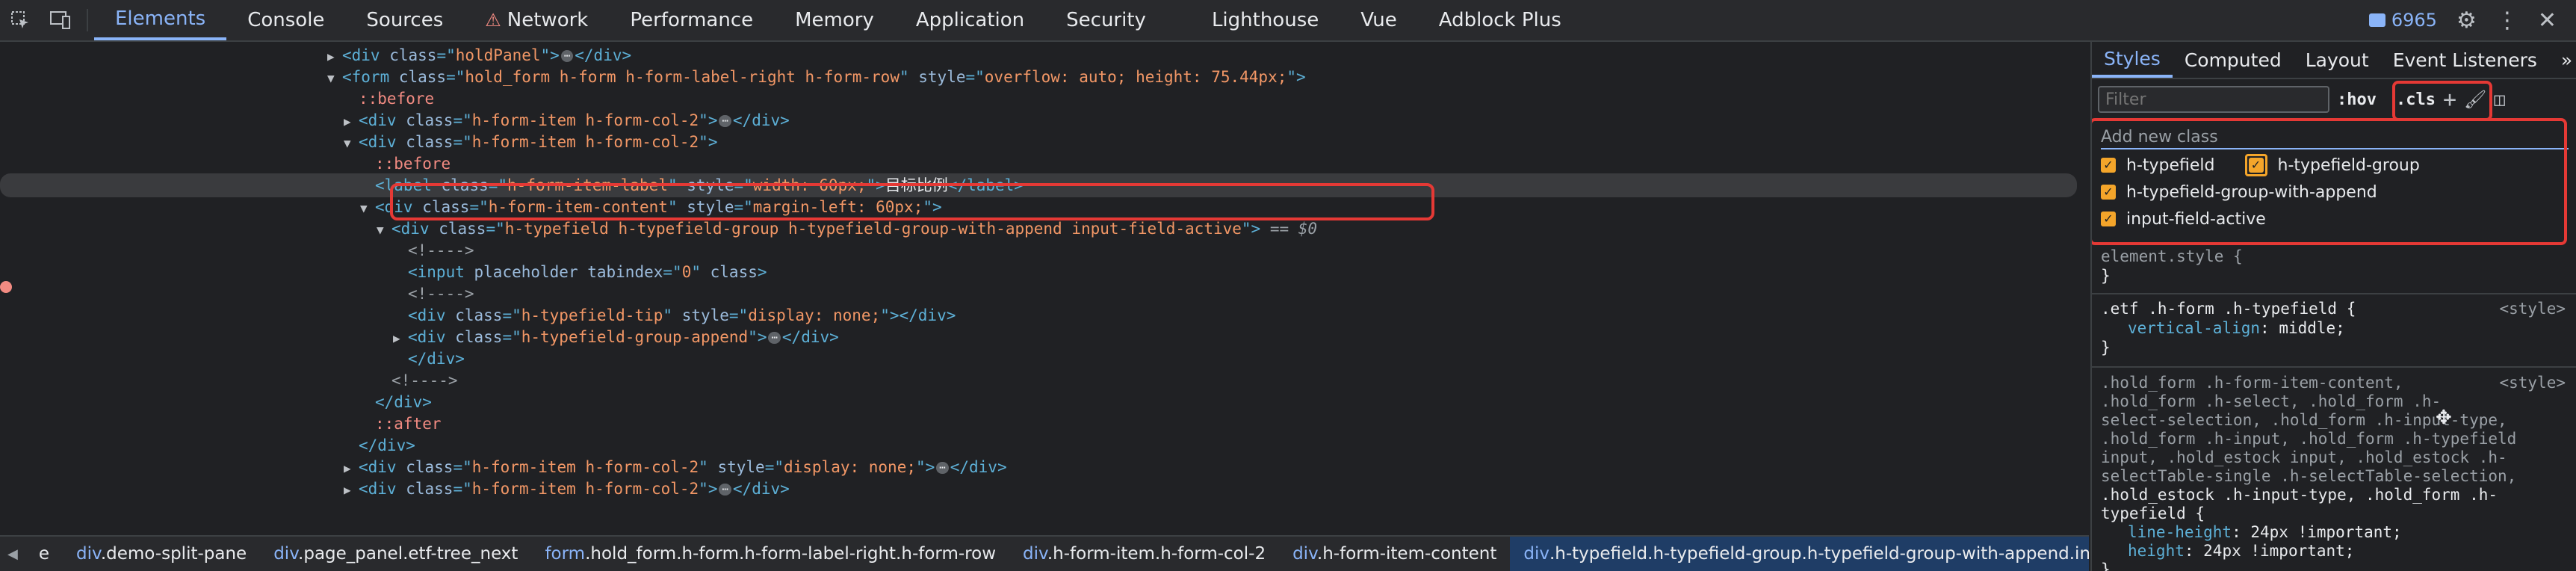  What do you see at coordinates (44, 554) in the screenshot?
I see `breadcrumb-item: e` at bounding box center [44, 554].